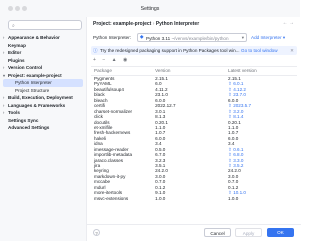 The height and width of the screenshot is (242, 320). Describe the element at coordinates (43, 106) in the screenshot. I see `sidebar-item: › Languages & Frameworks` at that location.